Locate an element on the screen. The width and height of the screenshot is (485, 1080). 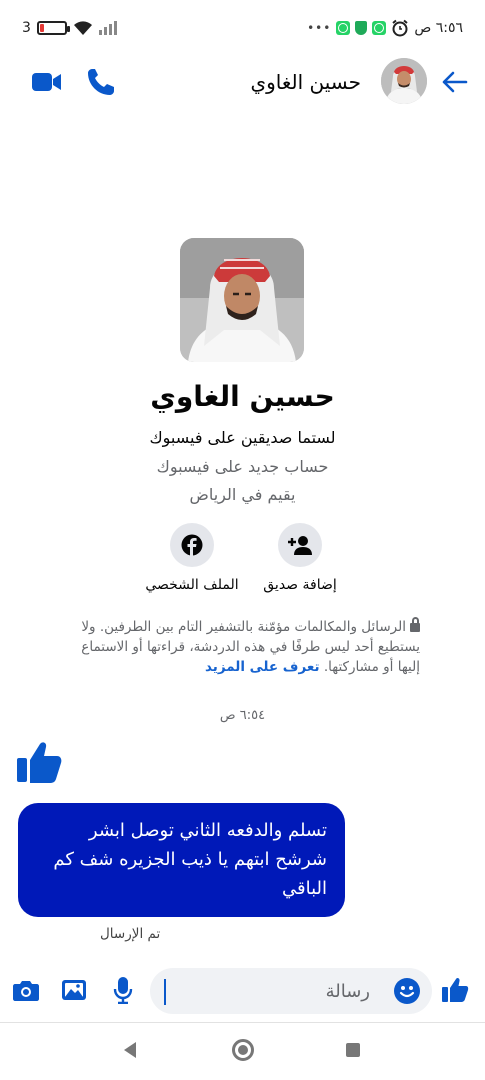
emoji-button is located at coordinates (407, 991).